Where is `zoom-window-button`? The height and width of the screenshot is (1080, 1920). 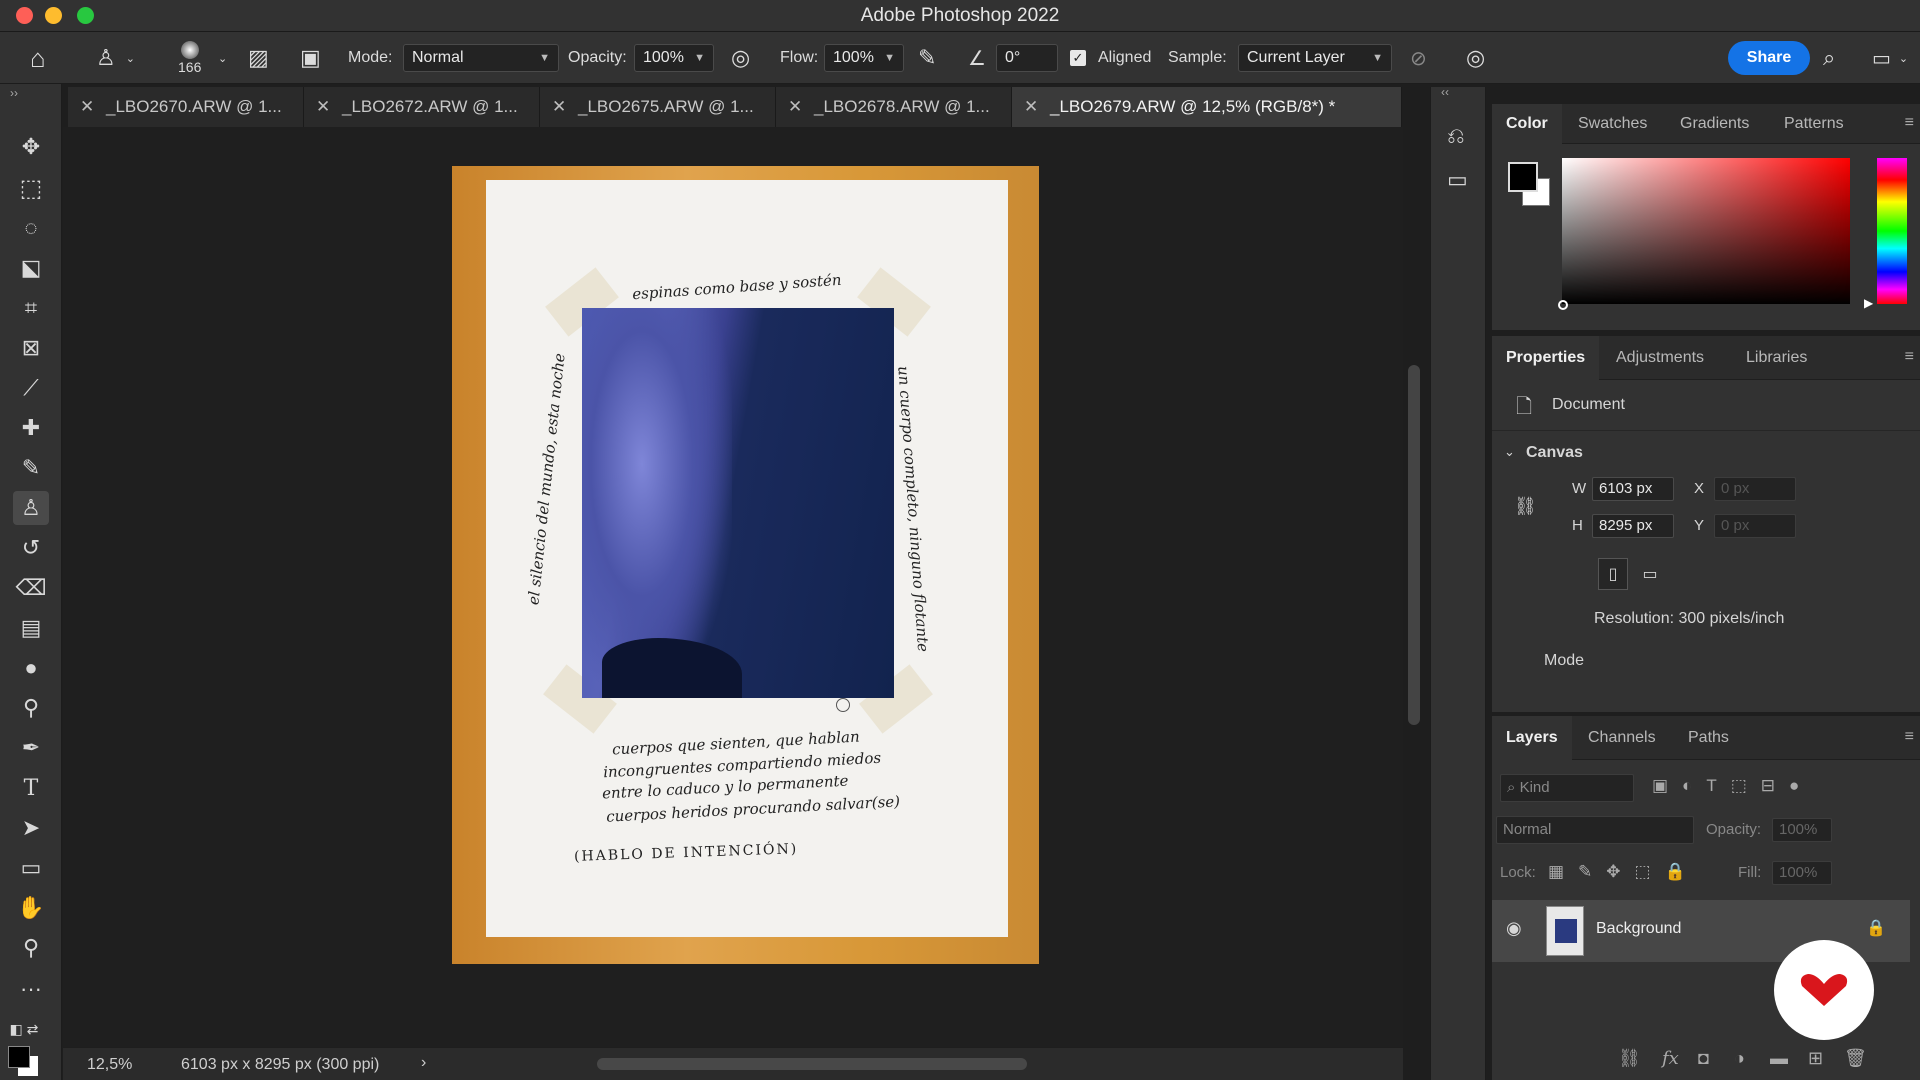 zoom-window-button is located at coordinates (85, 15).